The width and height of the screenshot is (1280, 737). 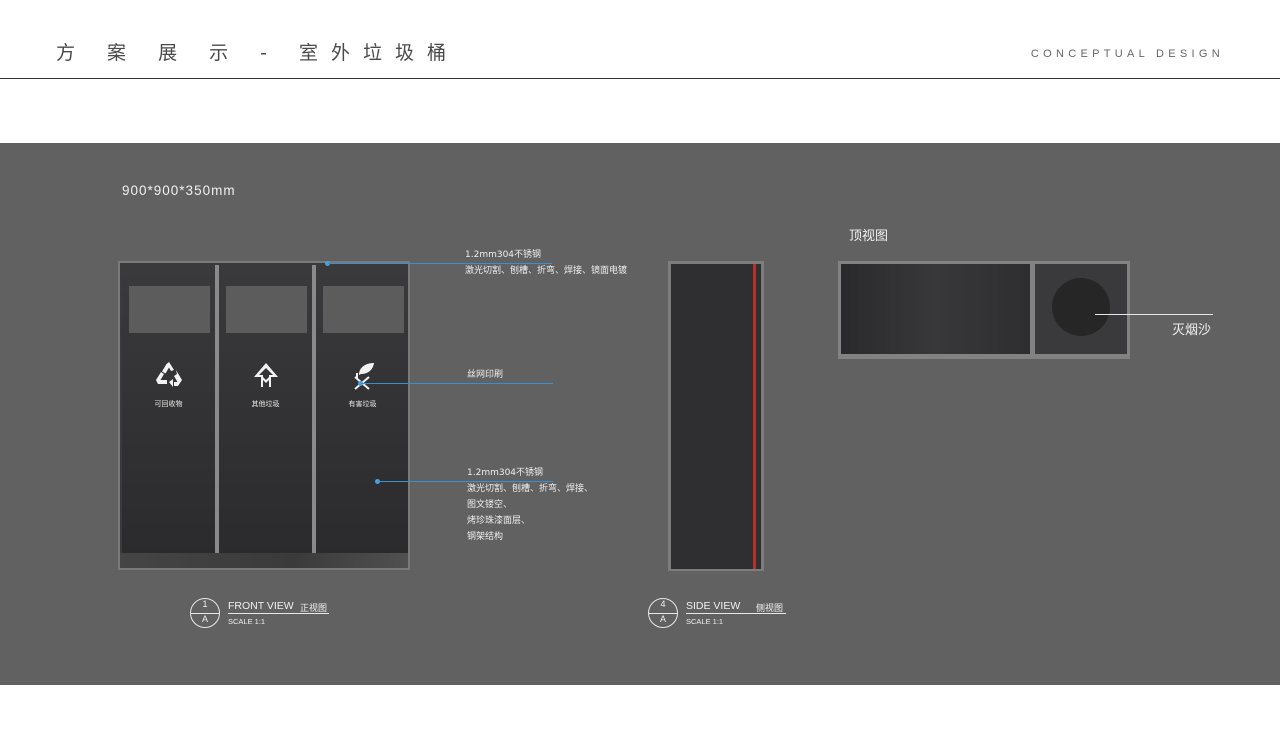 I want to click on top-view-label: 顶视图, so click(x=869, y=236).